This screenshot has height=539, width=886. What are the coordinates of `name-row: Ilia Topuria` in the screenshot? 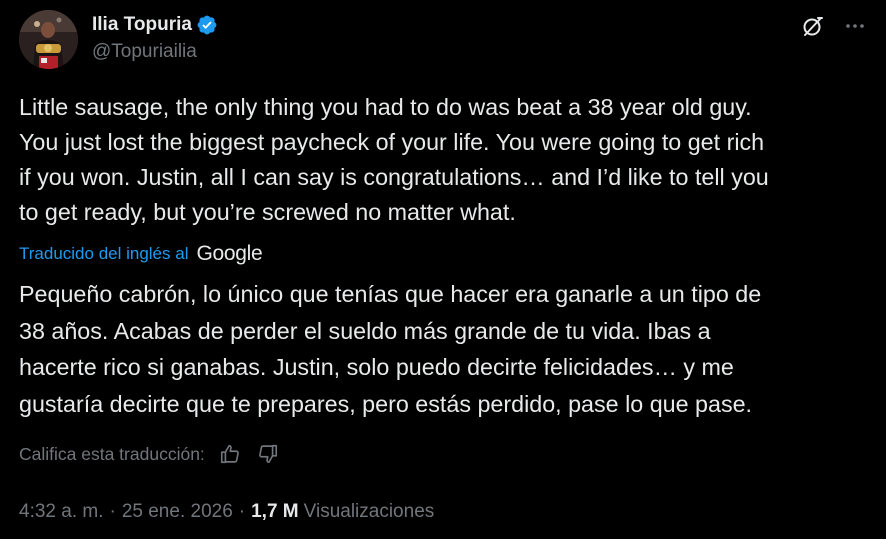 It's located at (155, 25).